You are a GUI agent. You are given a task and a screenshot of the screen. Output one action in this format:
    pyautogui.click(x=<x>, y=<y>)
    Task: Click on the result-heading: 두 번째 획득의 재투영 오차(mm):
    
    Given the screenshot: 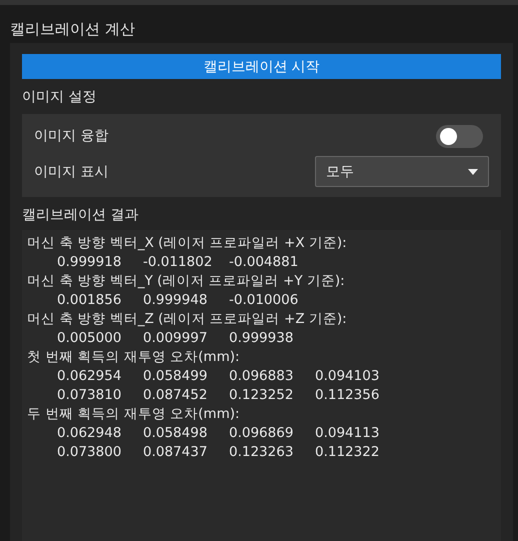 What is the action you would take?
    pyautogui.click(x=134, y=414)
    